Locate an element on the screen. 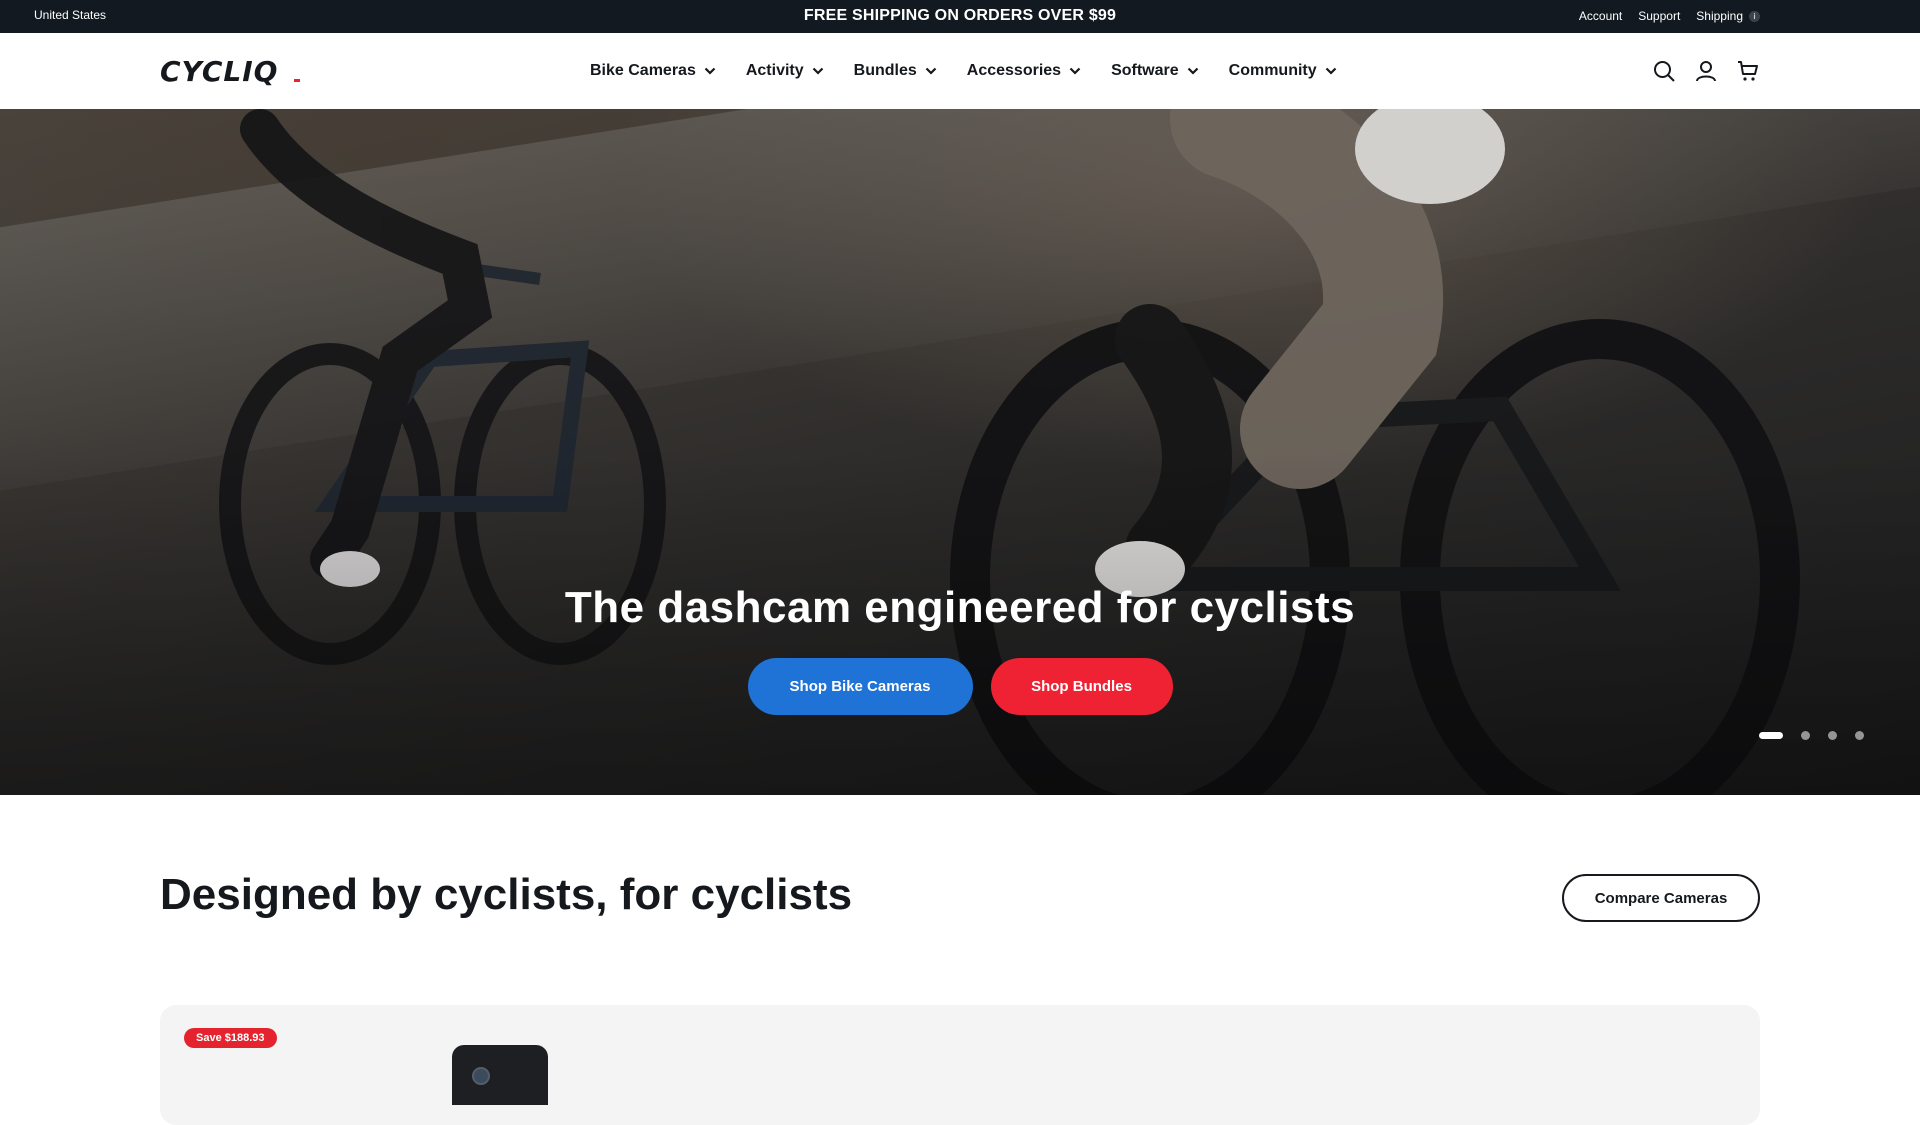  nav-software: Software is located at coordinates (1155, 71).